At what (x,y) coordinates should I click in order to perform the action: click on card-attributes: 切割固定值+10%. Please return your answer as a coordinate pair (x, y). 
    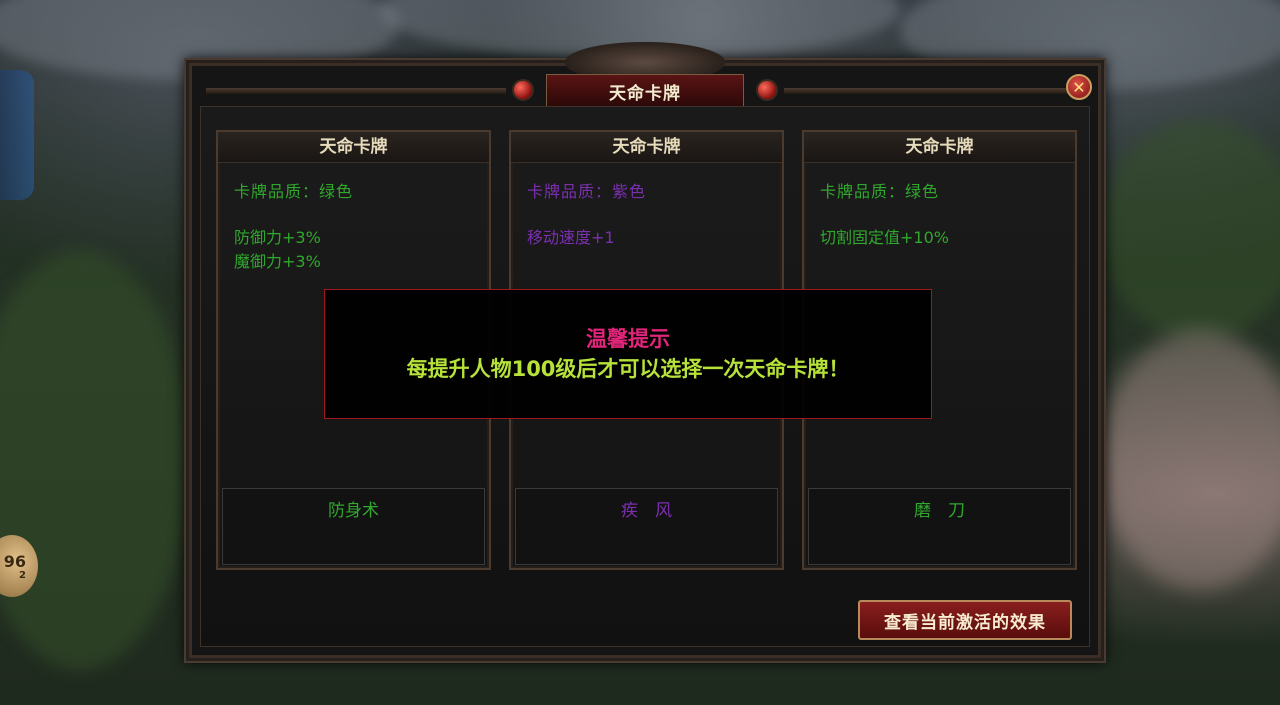
    Looking at the image, I should click on (884, 238).